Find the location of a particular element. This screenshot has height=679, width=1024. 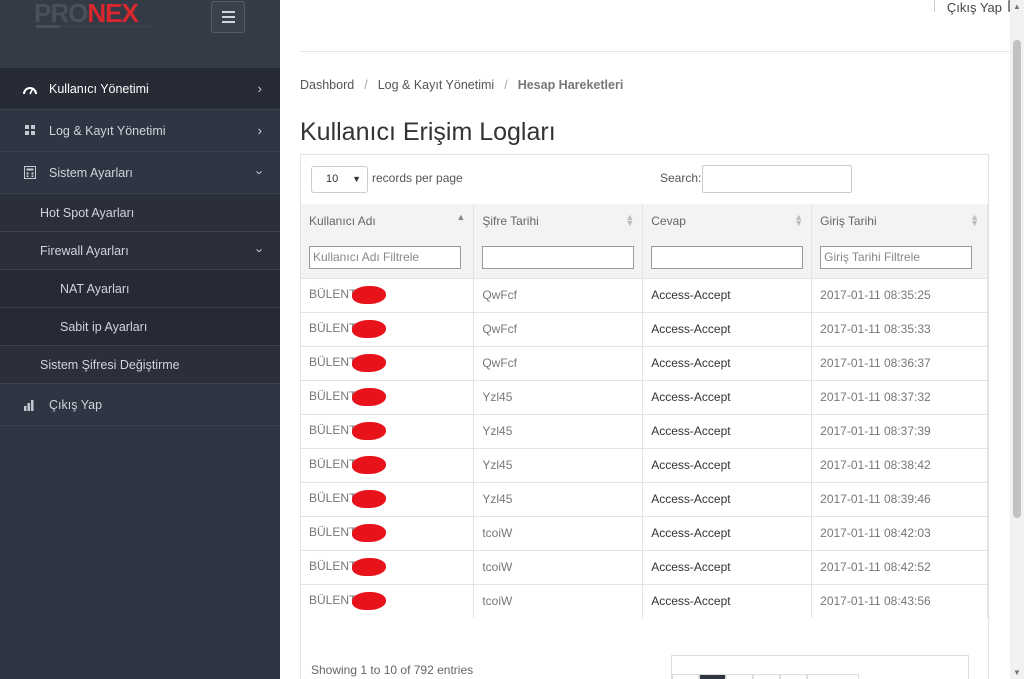

column-header-label: Şifre Tarihi is located at coordinates (510, 221).